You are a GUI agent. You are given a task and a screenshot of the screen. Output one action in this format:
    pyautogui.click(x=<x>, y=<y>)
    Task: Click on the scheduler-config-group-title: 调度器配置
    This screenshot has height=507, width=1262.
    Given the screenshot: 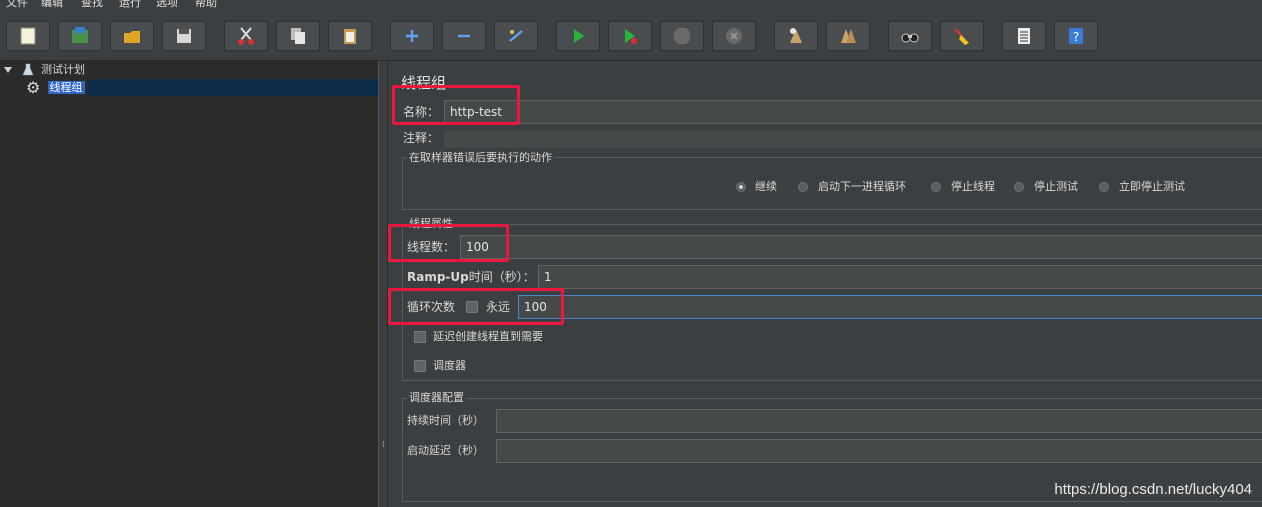 What is the action you would take?
    pyautogui.click(x=436, y=398)
    